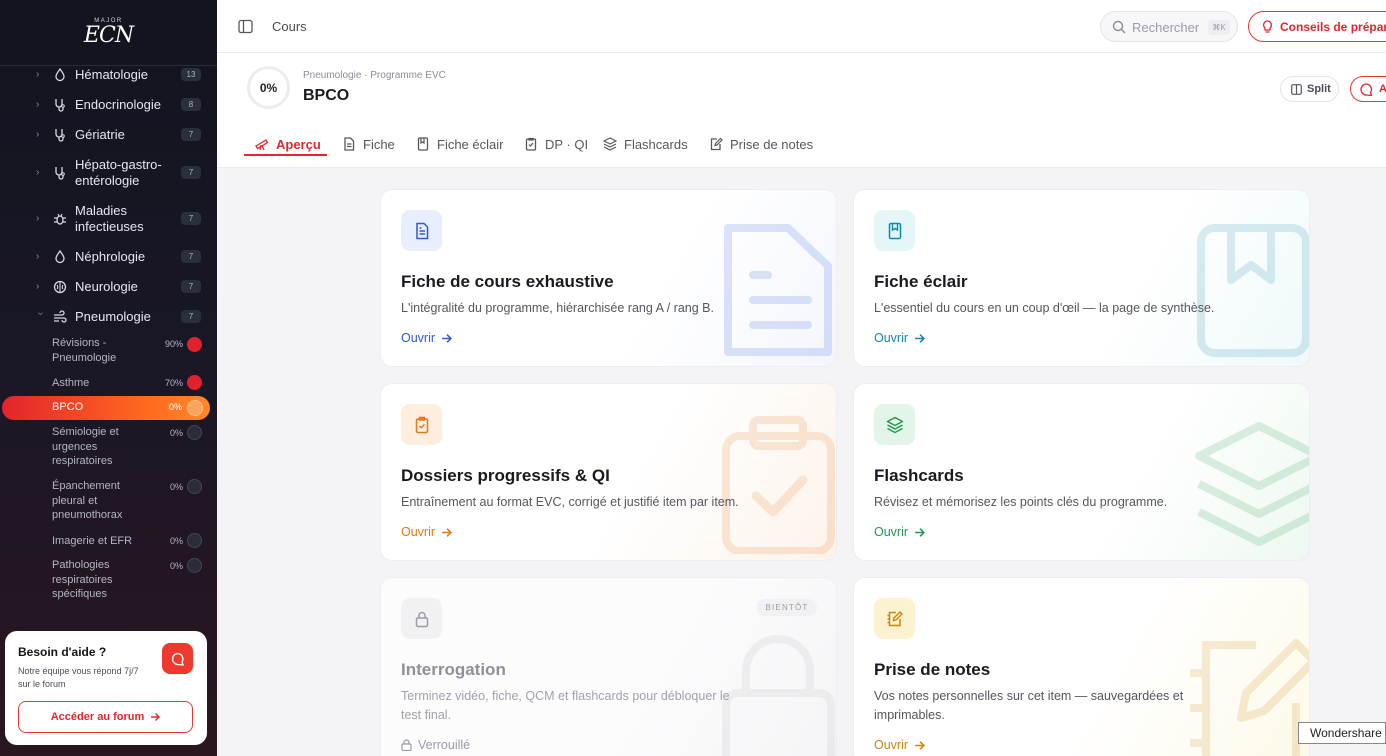  I want to click on tab-flashcards: Flashcards, so click(645, 144).